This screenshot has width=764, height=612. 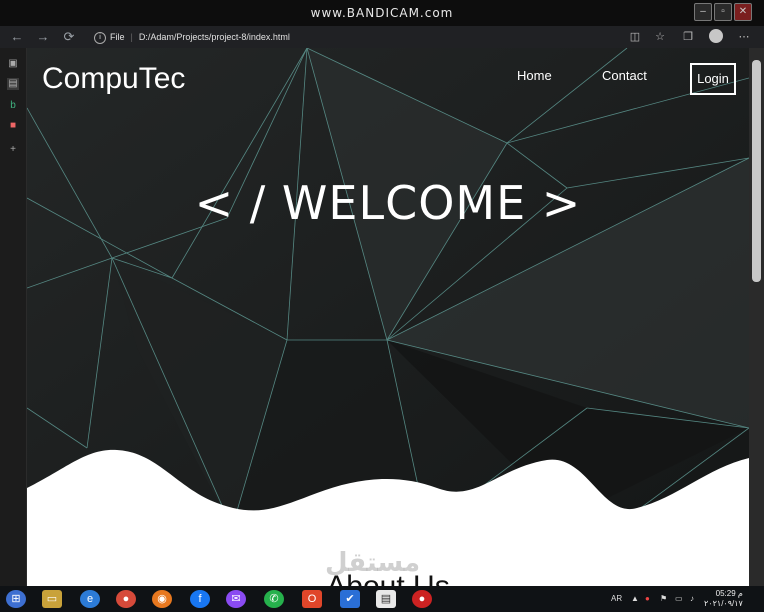 I want to click on tray-expand-icon: ▲, so click(x=635, y=598).